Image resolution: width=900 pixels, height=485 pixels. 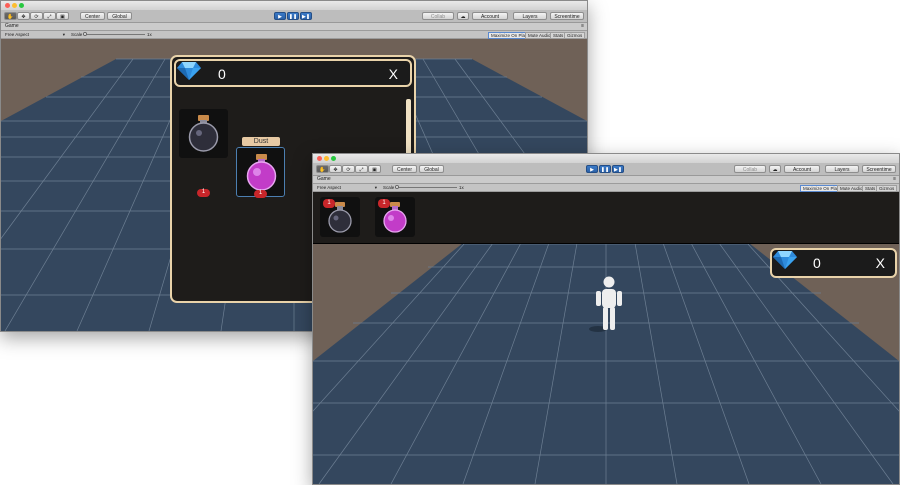 What do you see at coordinates (606, 218) in the screenshot?
I see `item-hotbar: 1 1` at bounding box center [606, 218].